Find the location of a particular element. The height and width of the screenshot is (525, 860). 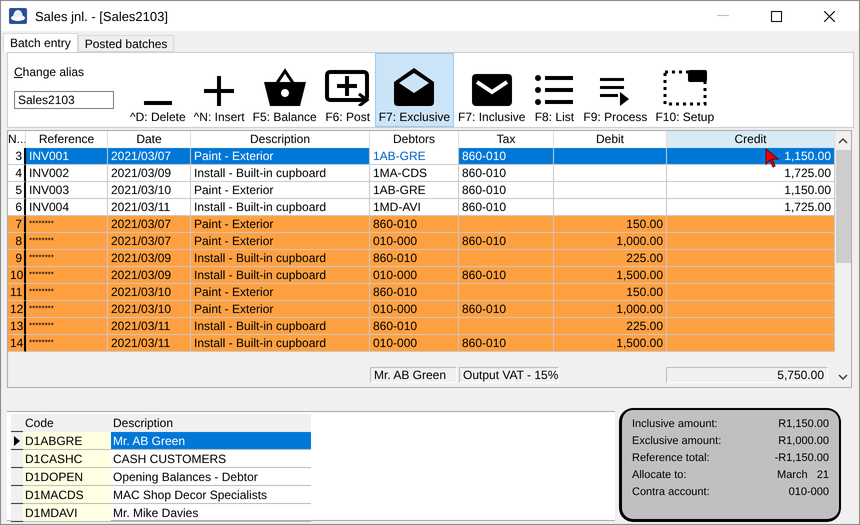

table-cell: D1ABGRE is located at coordinates (67, 441).